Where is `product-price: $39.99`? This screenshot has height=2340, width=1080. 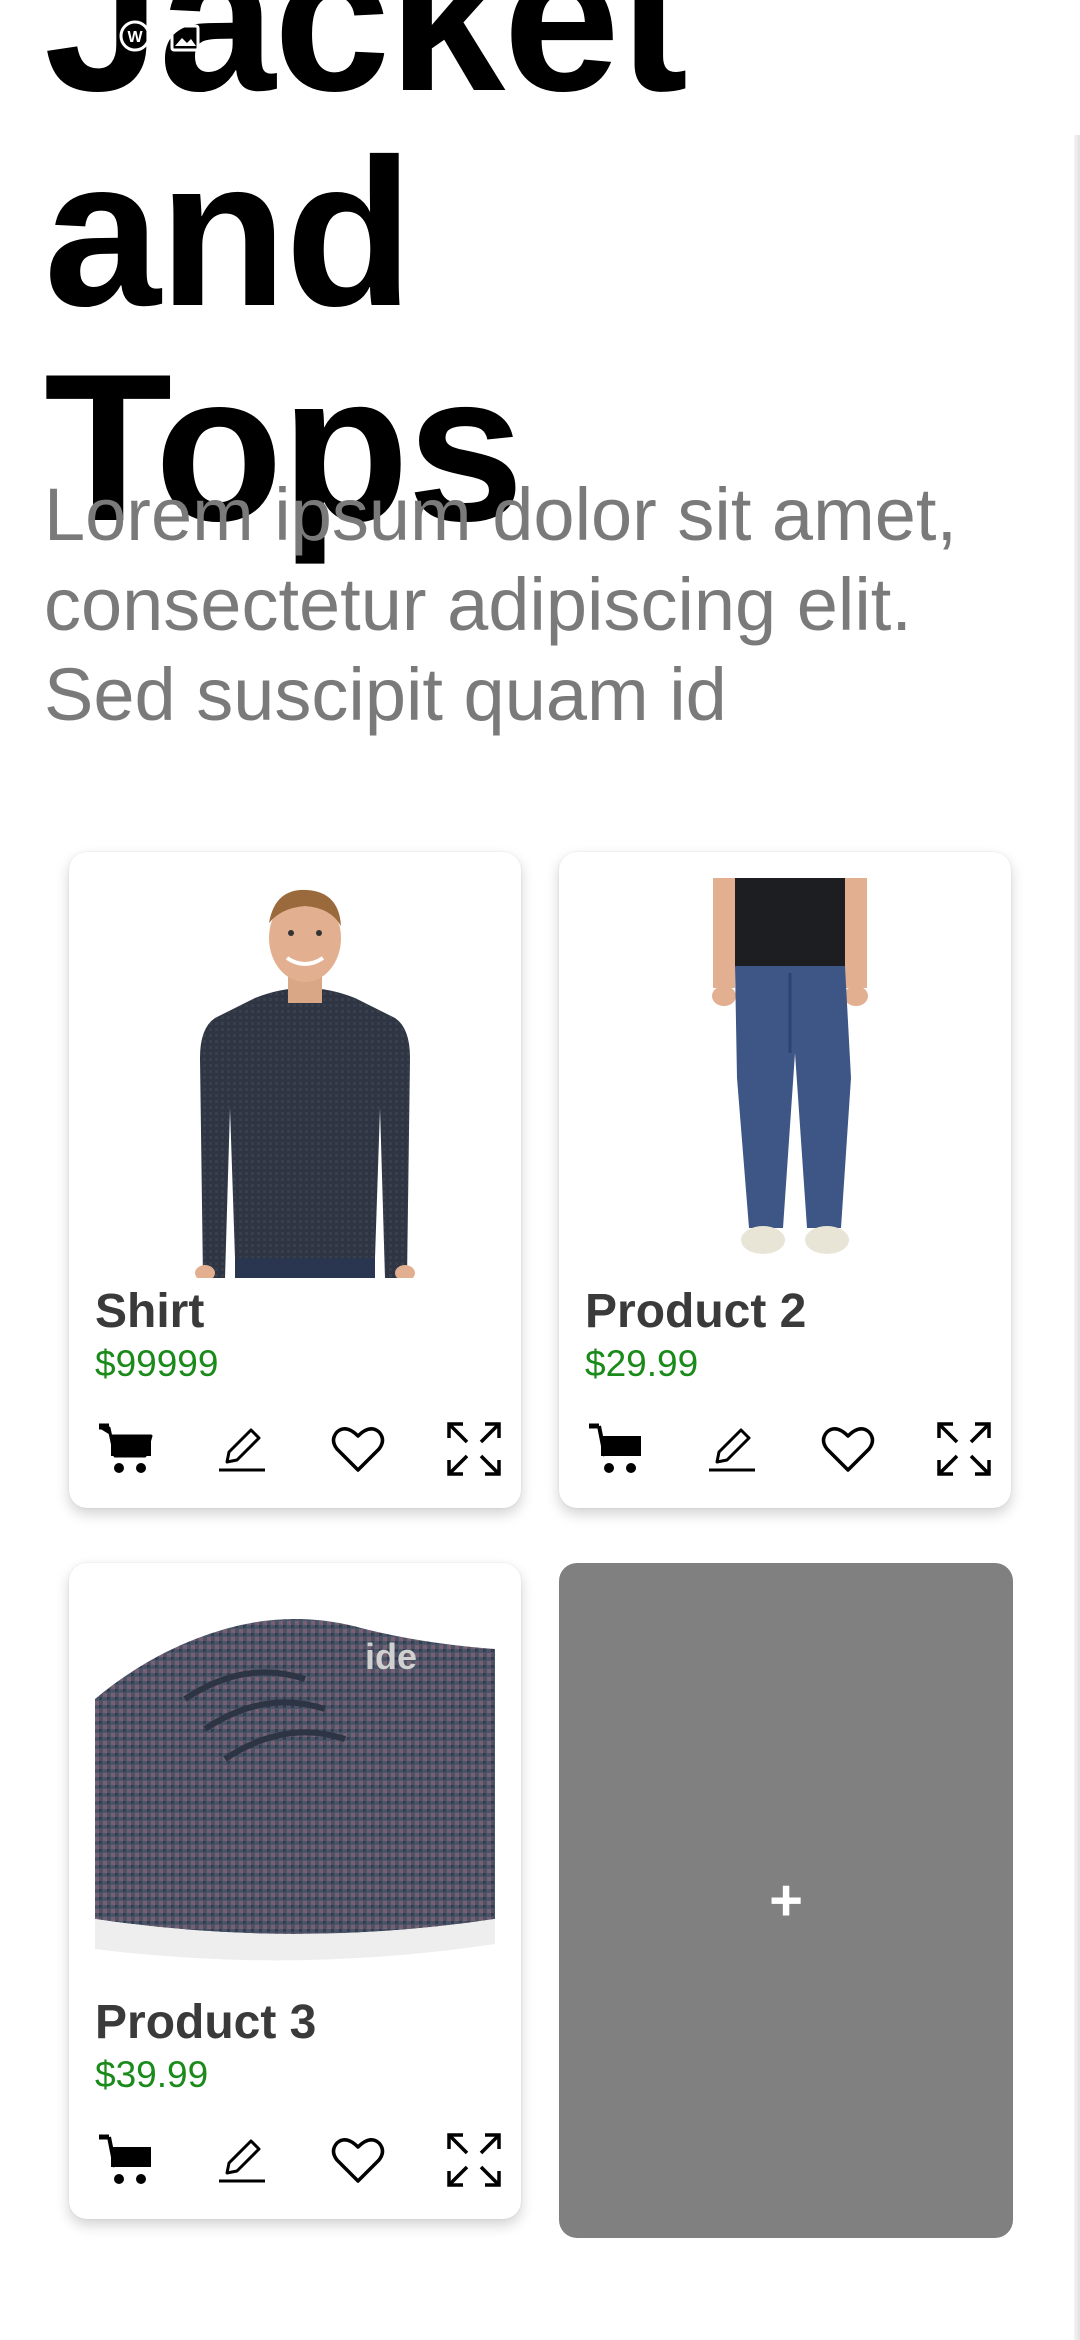
product-price: $39.99 is located at coordinates (152, 2074).